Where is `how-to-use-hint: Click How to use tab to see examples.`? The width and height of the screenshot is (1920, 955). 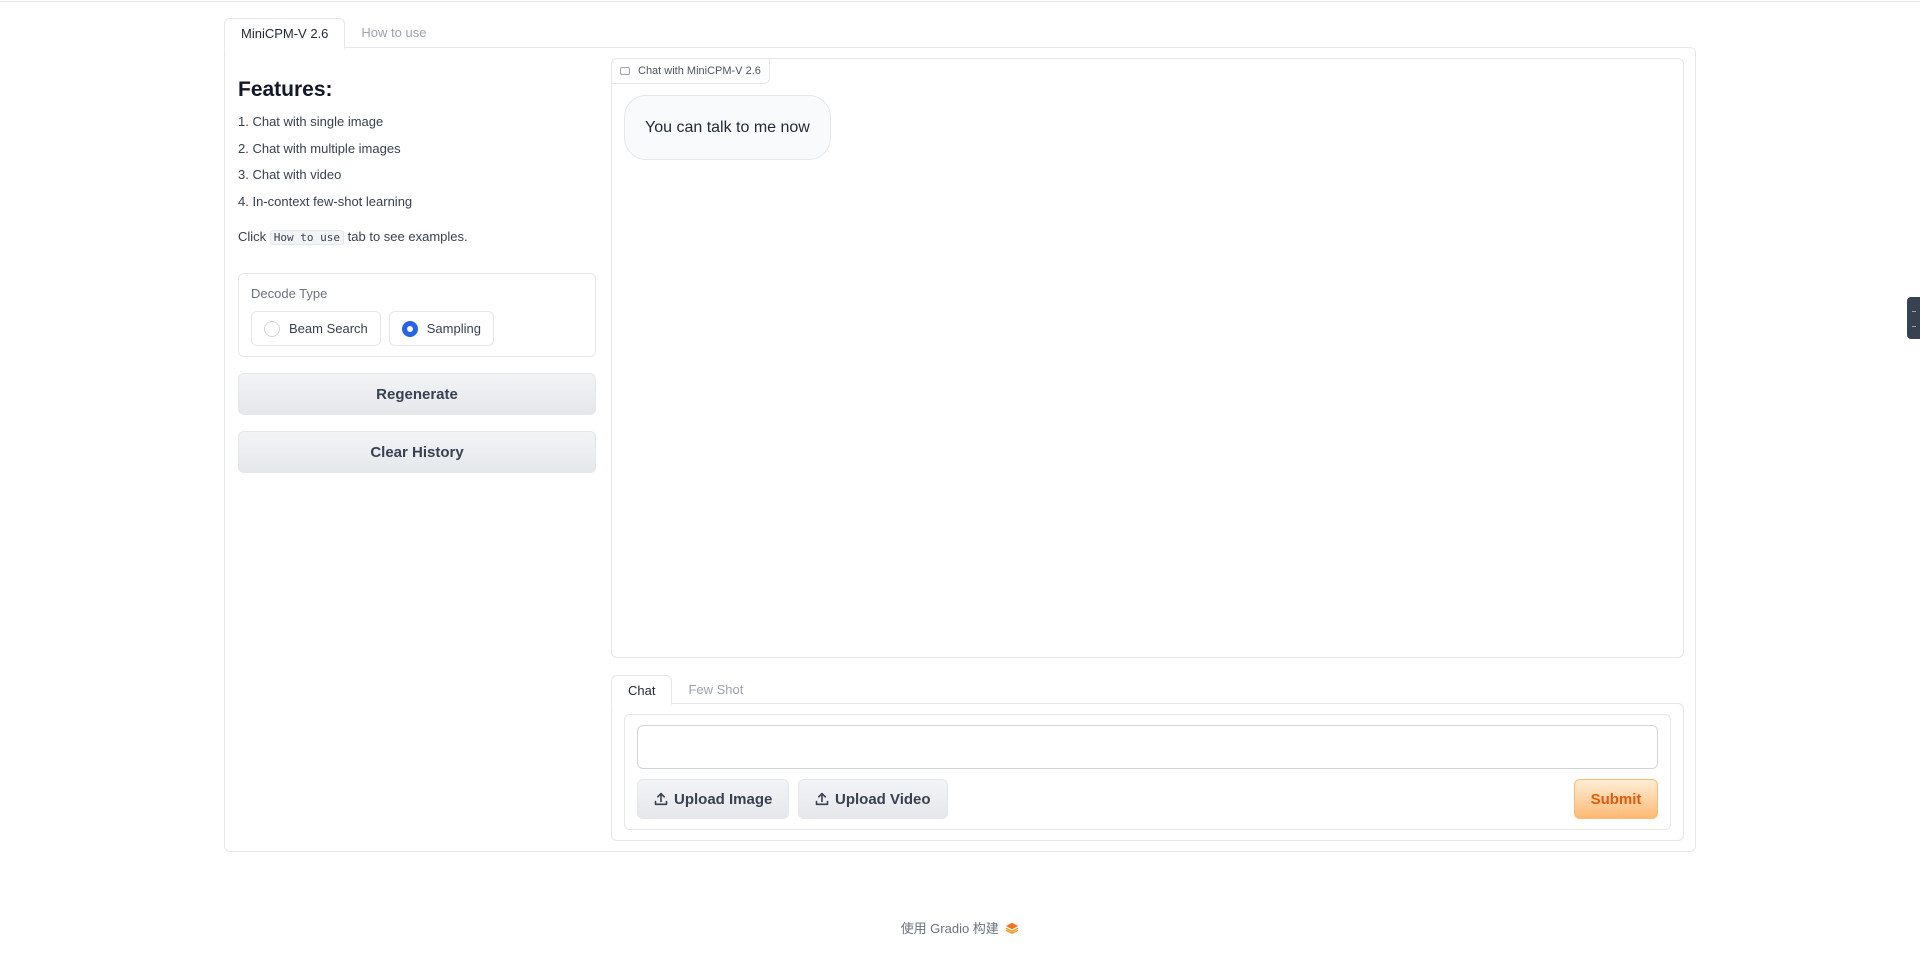 how-to-use-hint: Click How to use tab to see examples. is located at coordinates (417, 237).